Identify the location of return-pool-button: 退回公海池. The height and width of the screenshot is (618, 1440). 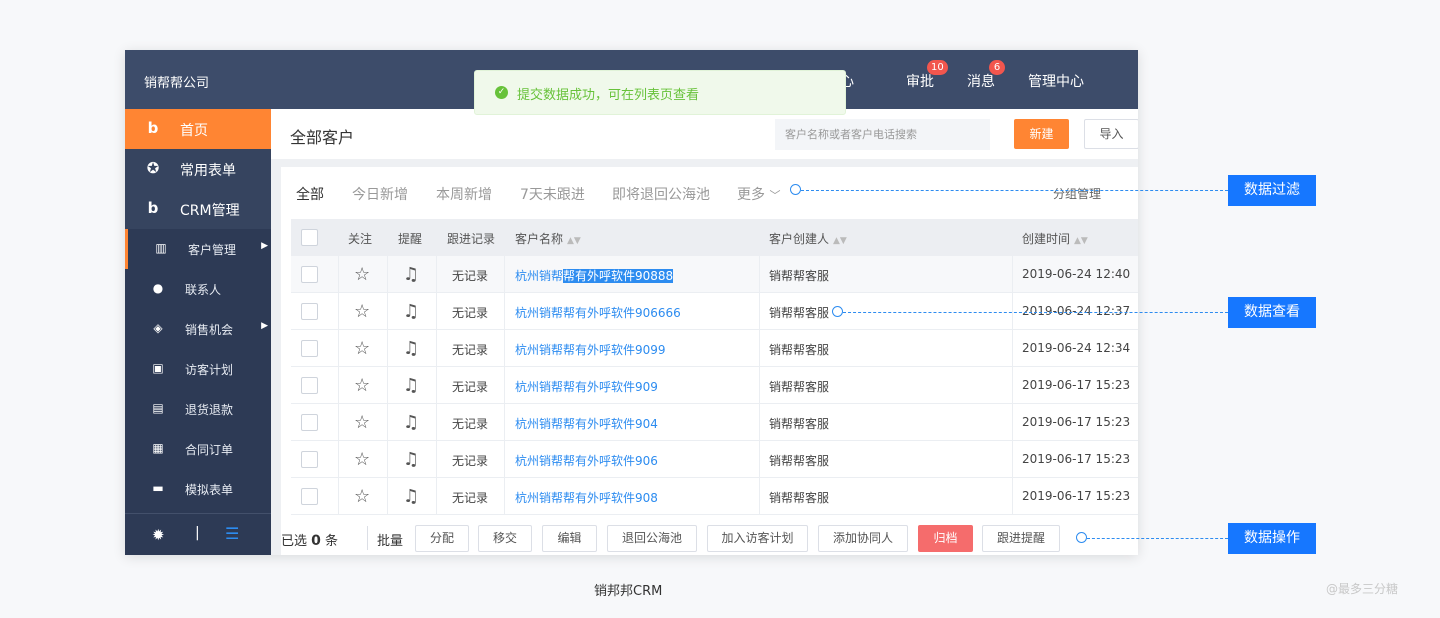
(652, 538).